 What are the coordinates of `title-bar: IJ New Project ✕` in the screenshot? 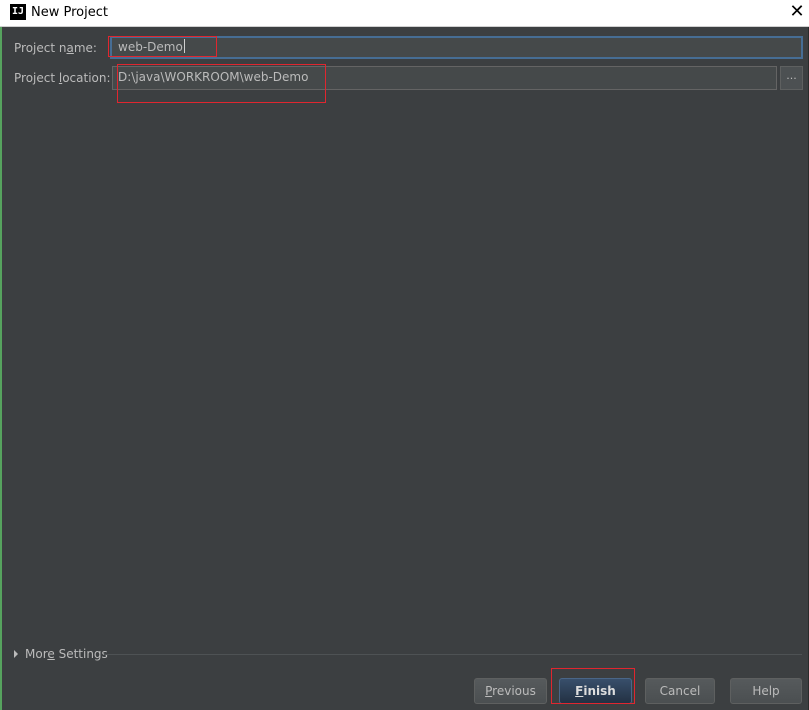 It's located at (404, 13).